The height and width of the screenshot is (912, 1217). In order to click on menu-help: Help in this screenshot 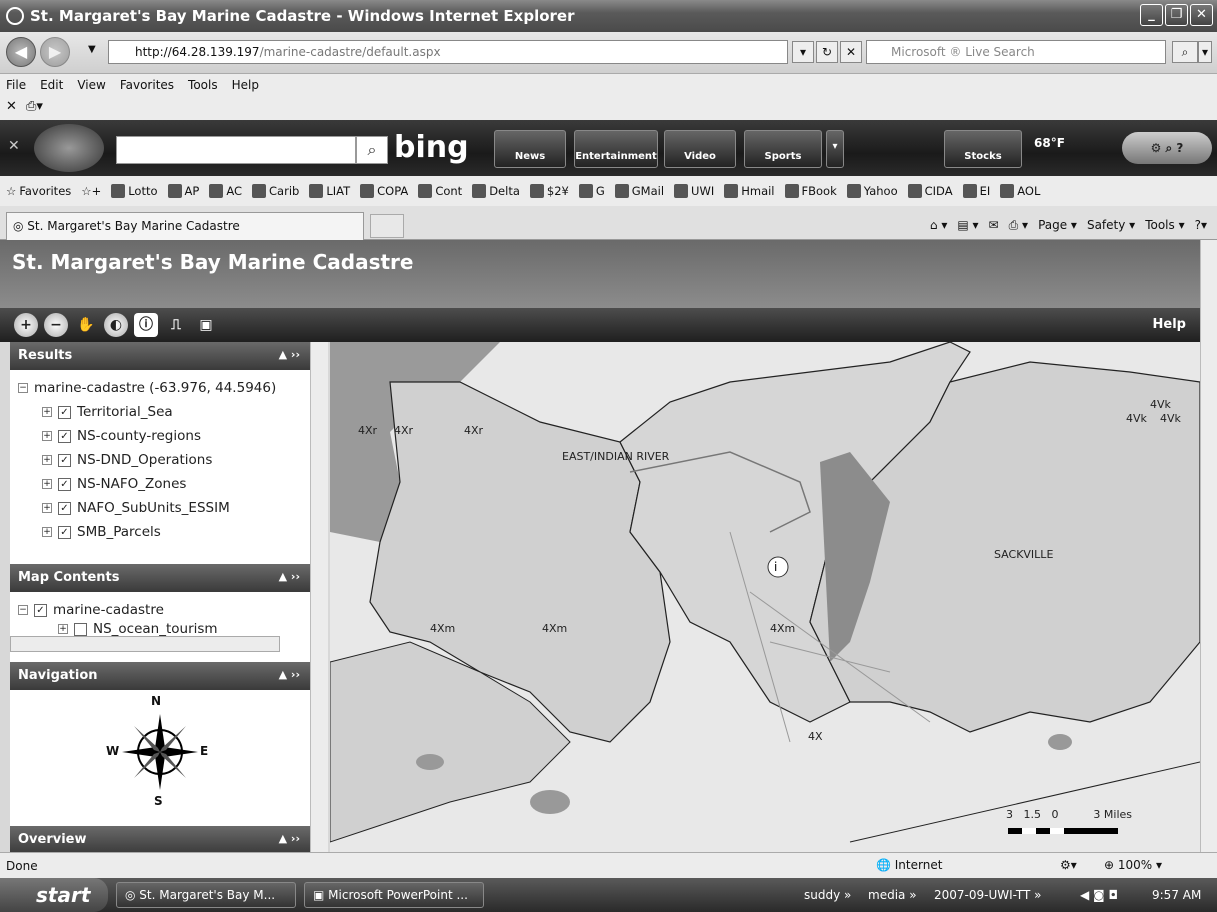, I will do `click(245, 85)`.